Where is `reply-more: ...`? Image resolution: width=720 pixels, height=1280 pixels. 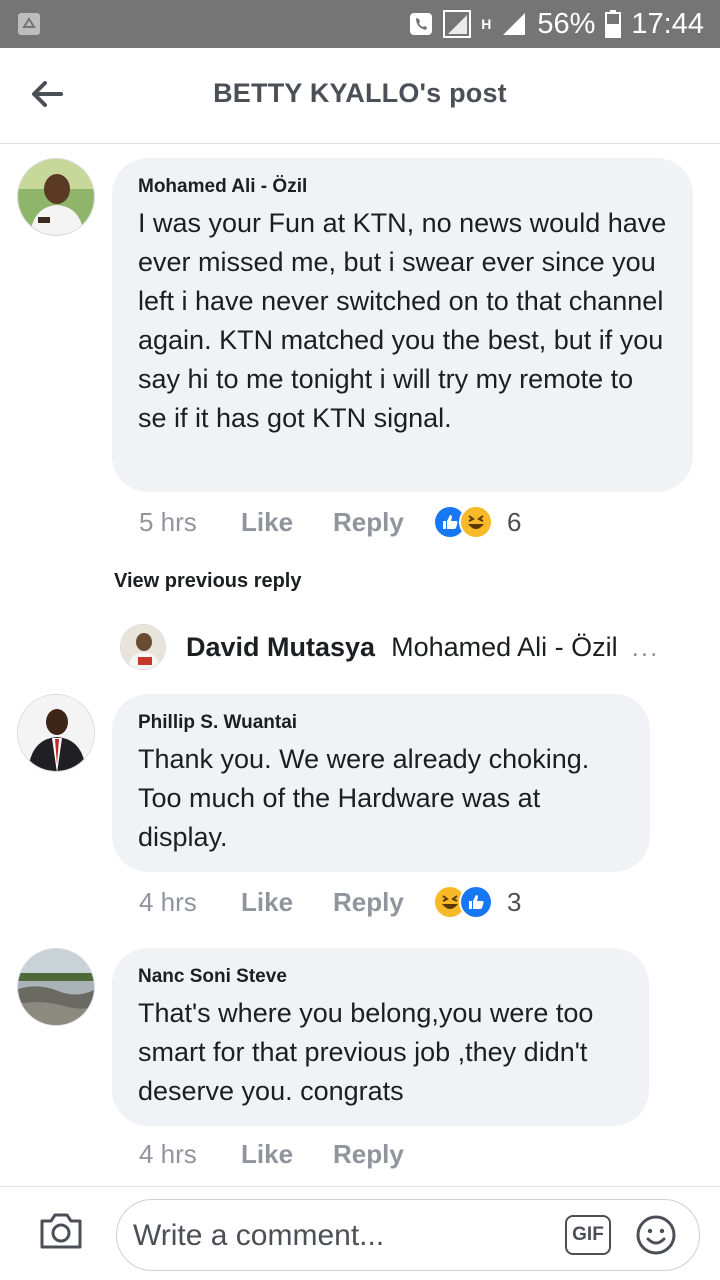
reply-more: ... is located at coordinates (645, 646).